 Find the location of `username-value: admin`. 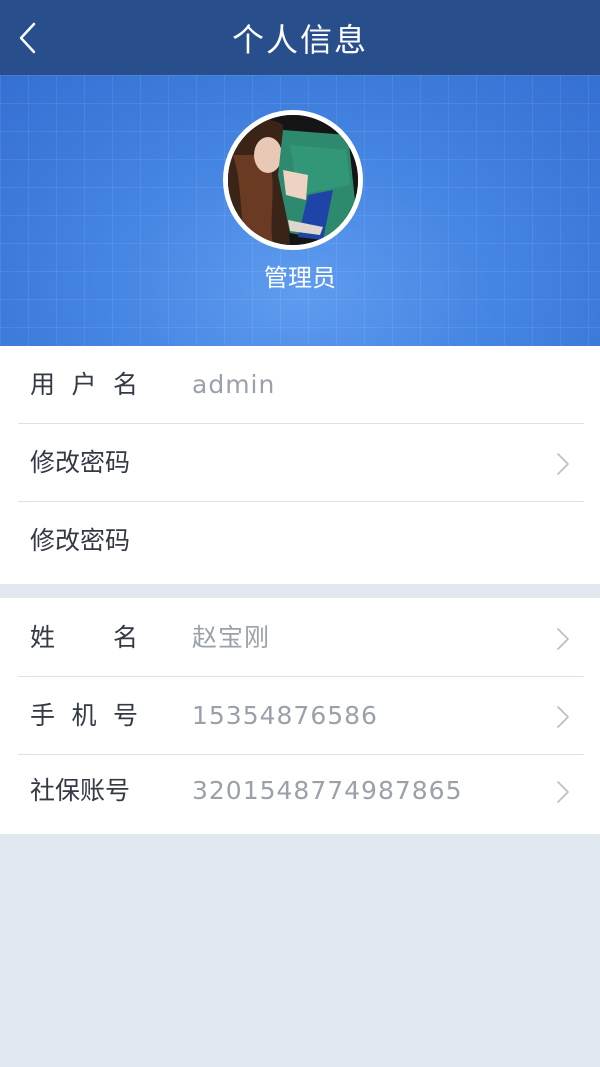

username-value: admin is located at coordinates (234, 384).